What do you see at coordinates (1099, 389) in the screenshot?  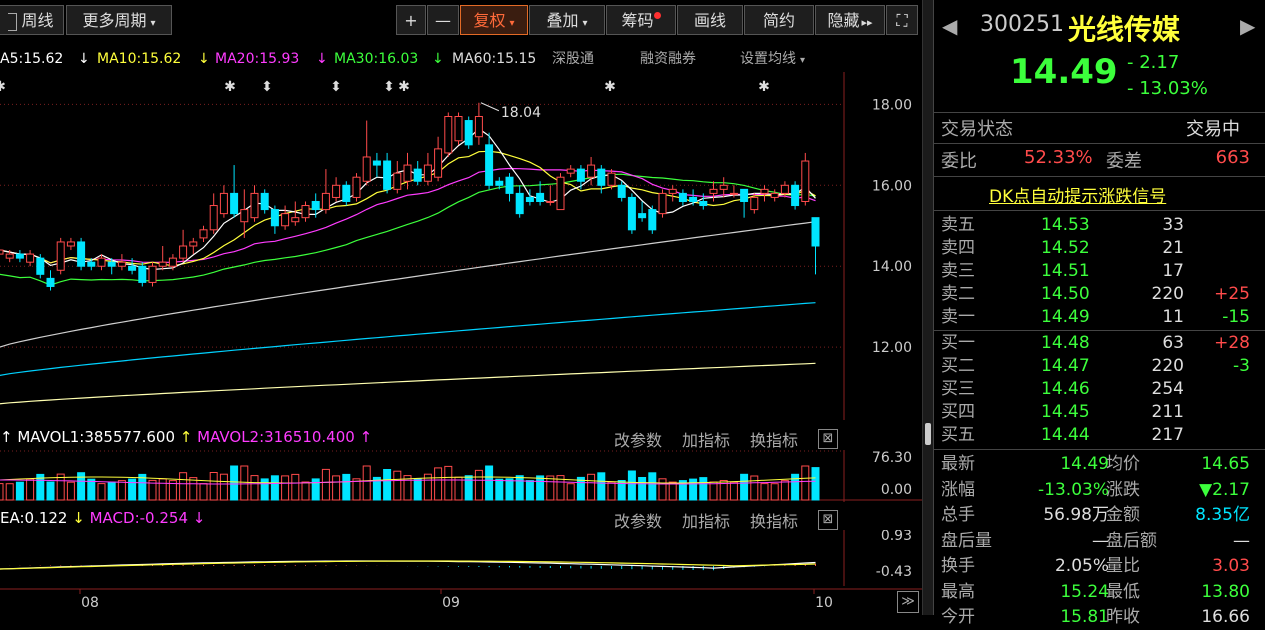 I see `bid-row: 买三 14.46 254` at bounding box center [1099, 389].